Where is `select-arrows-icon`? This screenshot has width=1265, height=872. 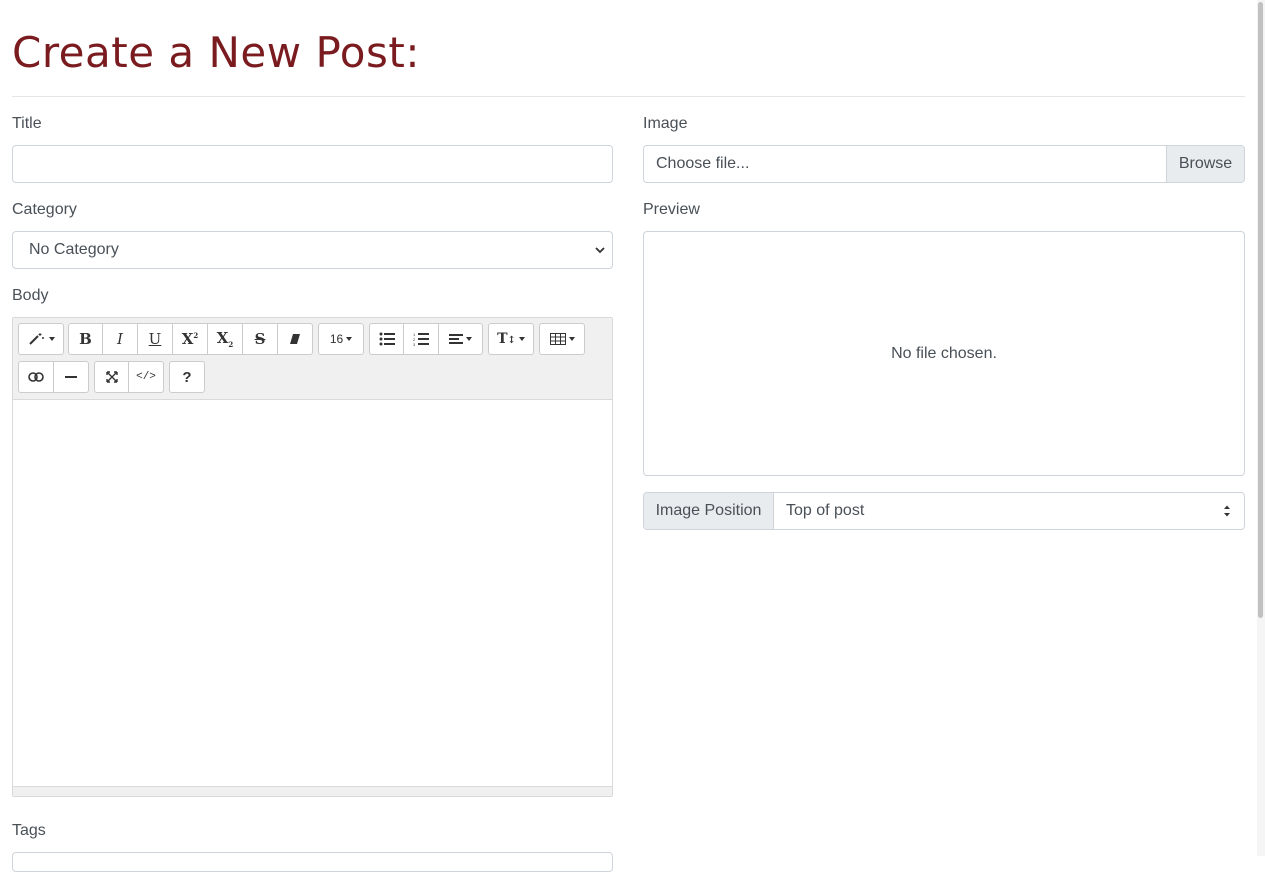 select-arrows-icon is located at coordinates (1227, 511).